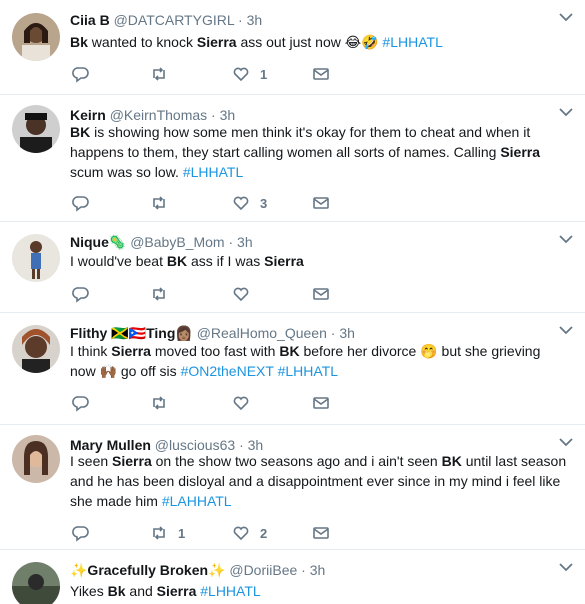 This screenshot has height=604, width=585. I want to click on user-handle: @DoriiBee, so click(263, 570).